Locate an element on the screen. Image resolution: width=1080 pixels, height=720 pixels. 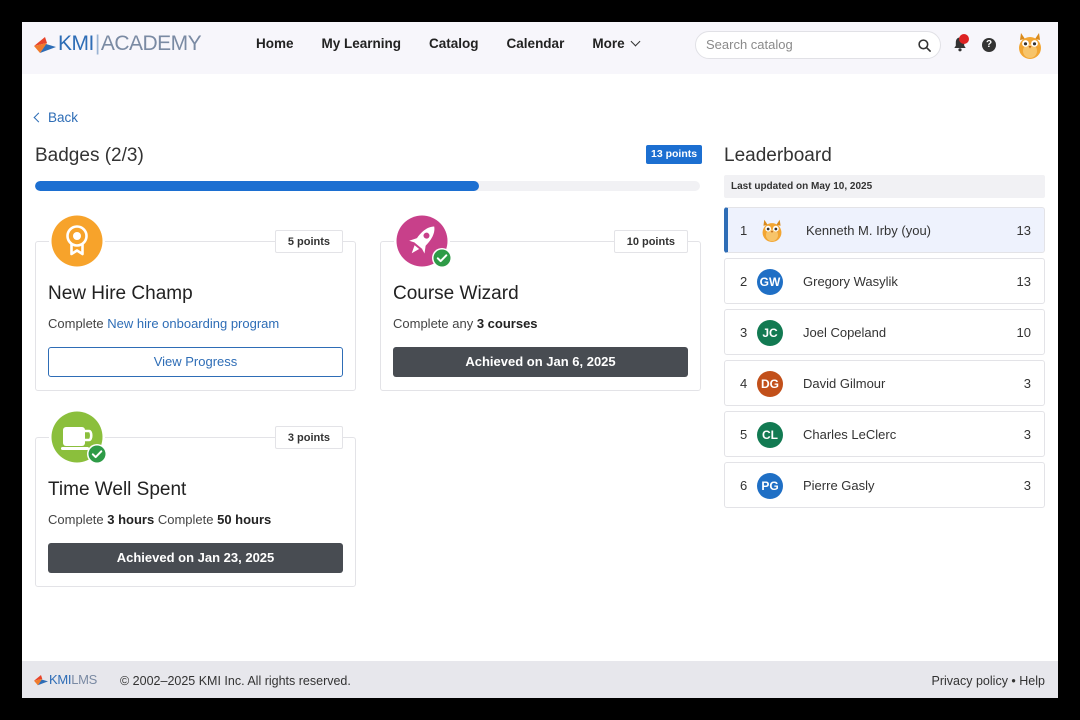
badge-points: 3 points is located at coordinates (308, 437).